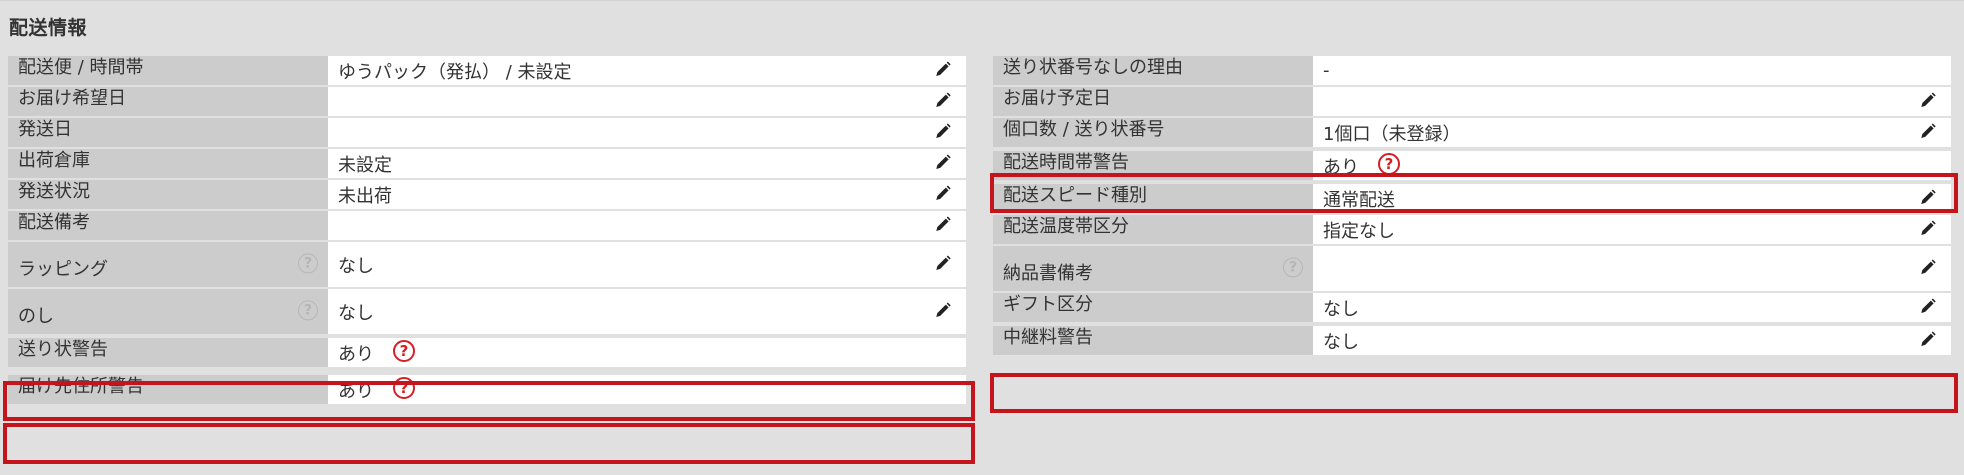  I want to click on row-relay-fee-warning: 中継料警告 なし, so click(1472, 340).